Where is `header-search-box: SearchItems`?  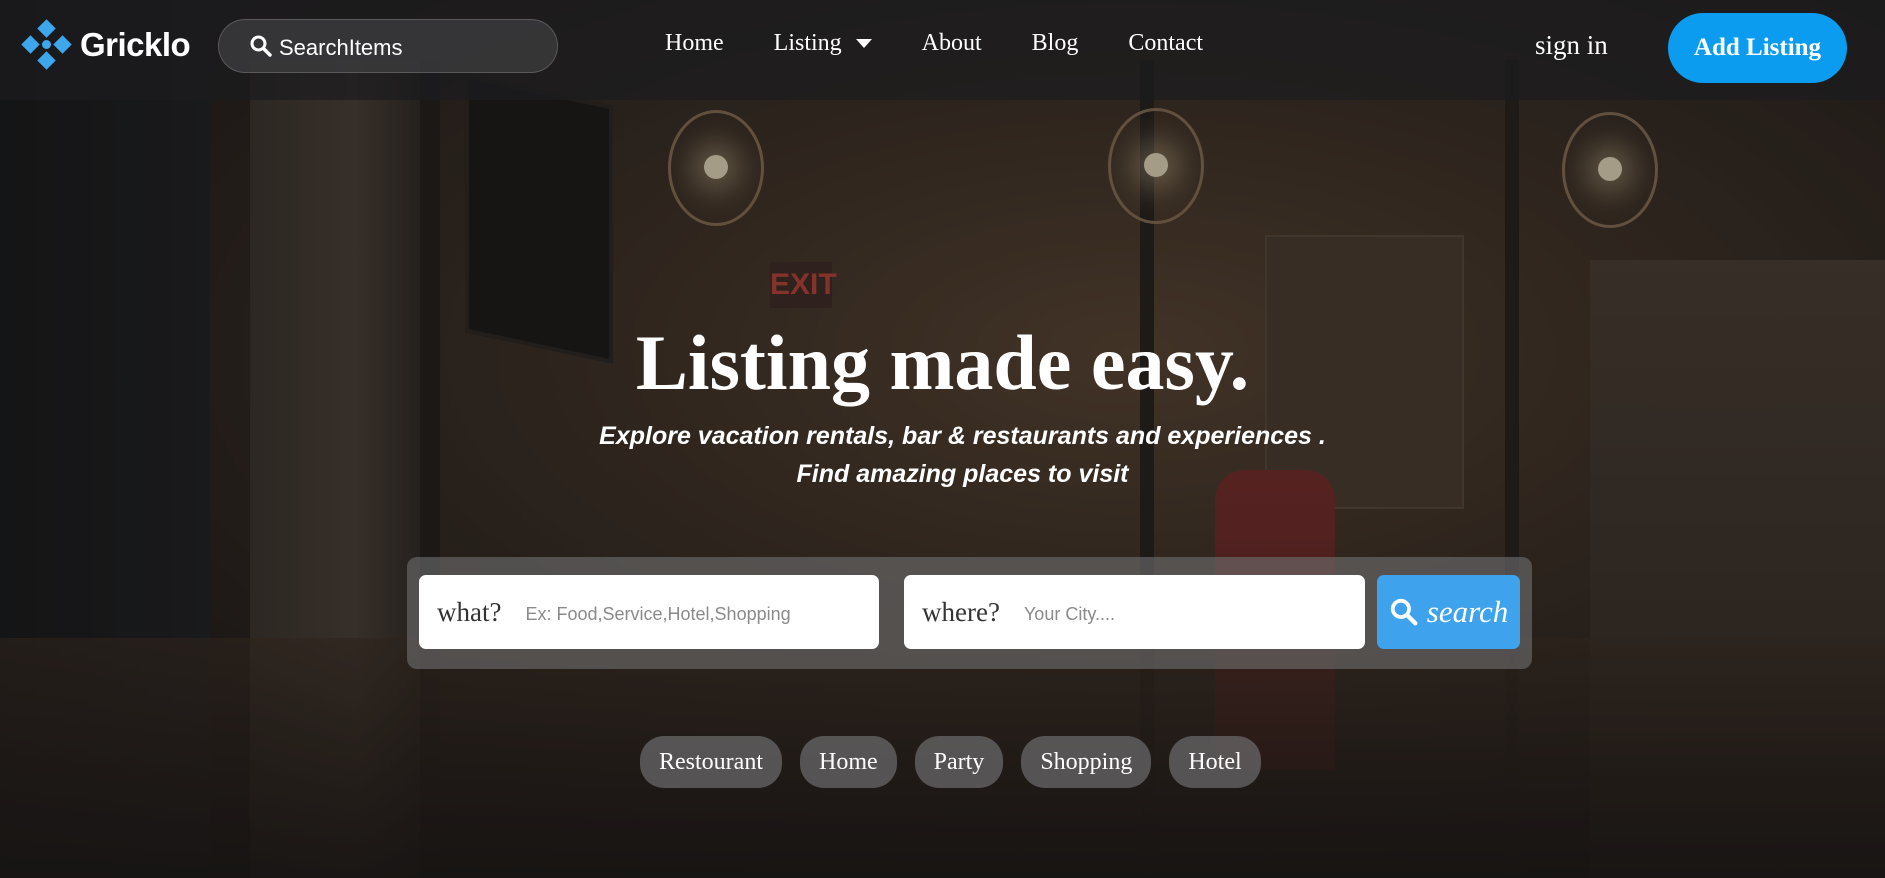
header-search-box: SearchItems is located at coordinates (388, 46).